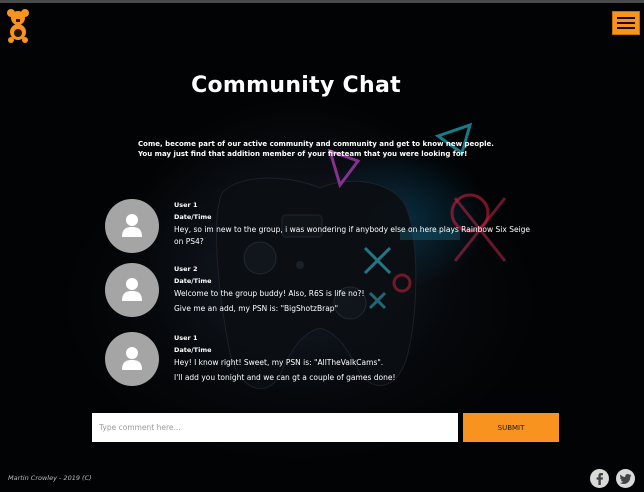 The height and width of the screenshot is (492, 644). I want to click on submit-button: SUBMIT, so click(511, 427).